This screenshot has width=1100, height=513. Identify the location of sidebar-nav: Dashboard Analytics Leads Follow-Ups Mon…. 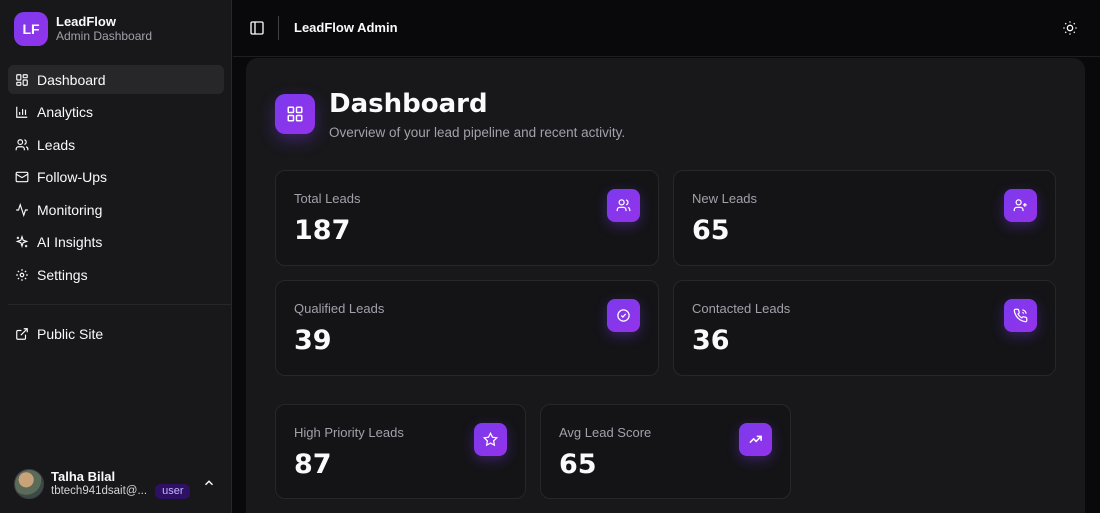
(116, 179).